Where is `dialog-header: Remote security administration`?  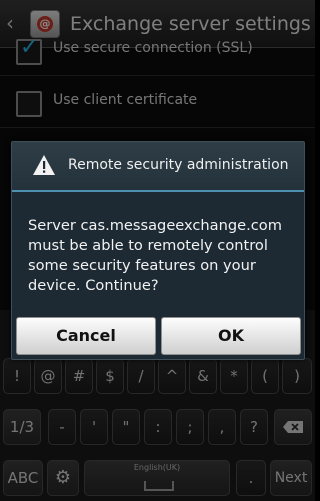 dialog-header: Remote security administration is located at coordinates (158, 167).